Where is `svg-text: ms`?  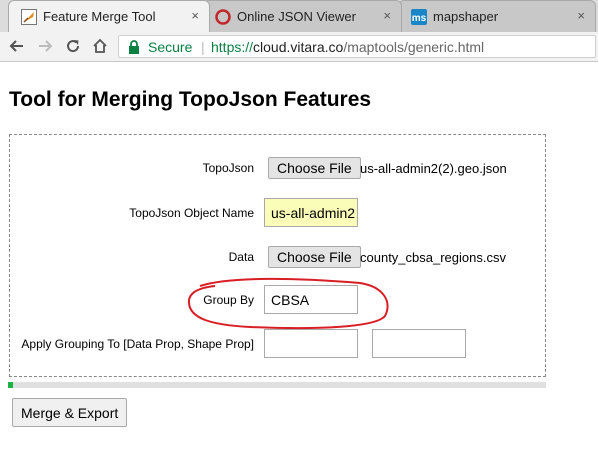 svg-text: ms is located at coordinates (419, 18).